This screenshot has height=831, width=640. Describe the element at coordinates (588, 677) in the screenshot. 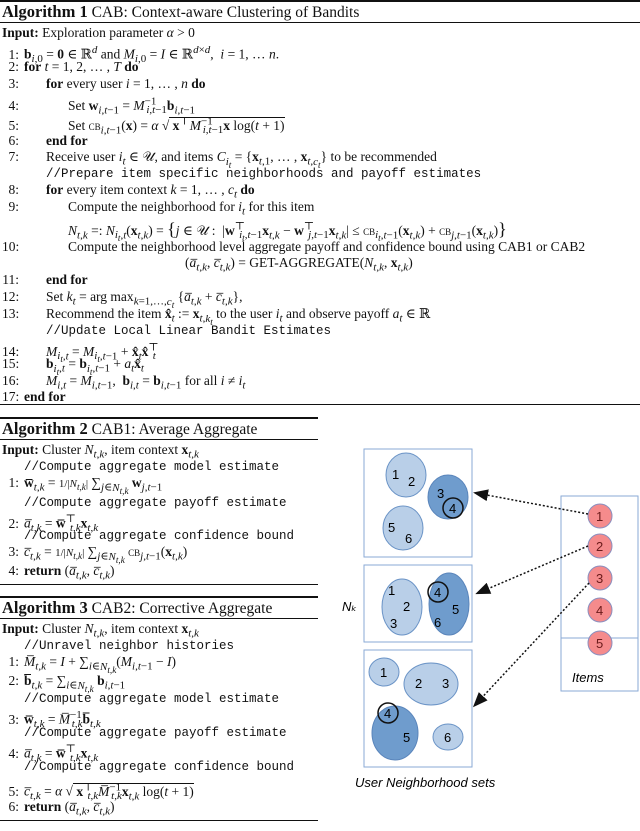

I see `items-caption: Items` at that location.